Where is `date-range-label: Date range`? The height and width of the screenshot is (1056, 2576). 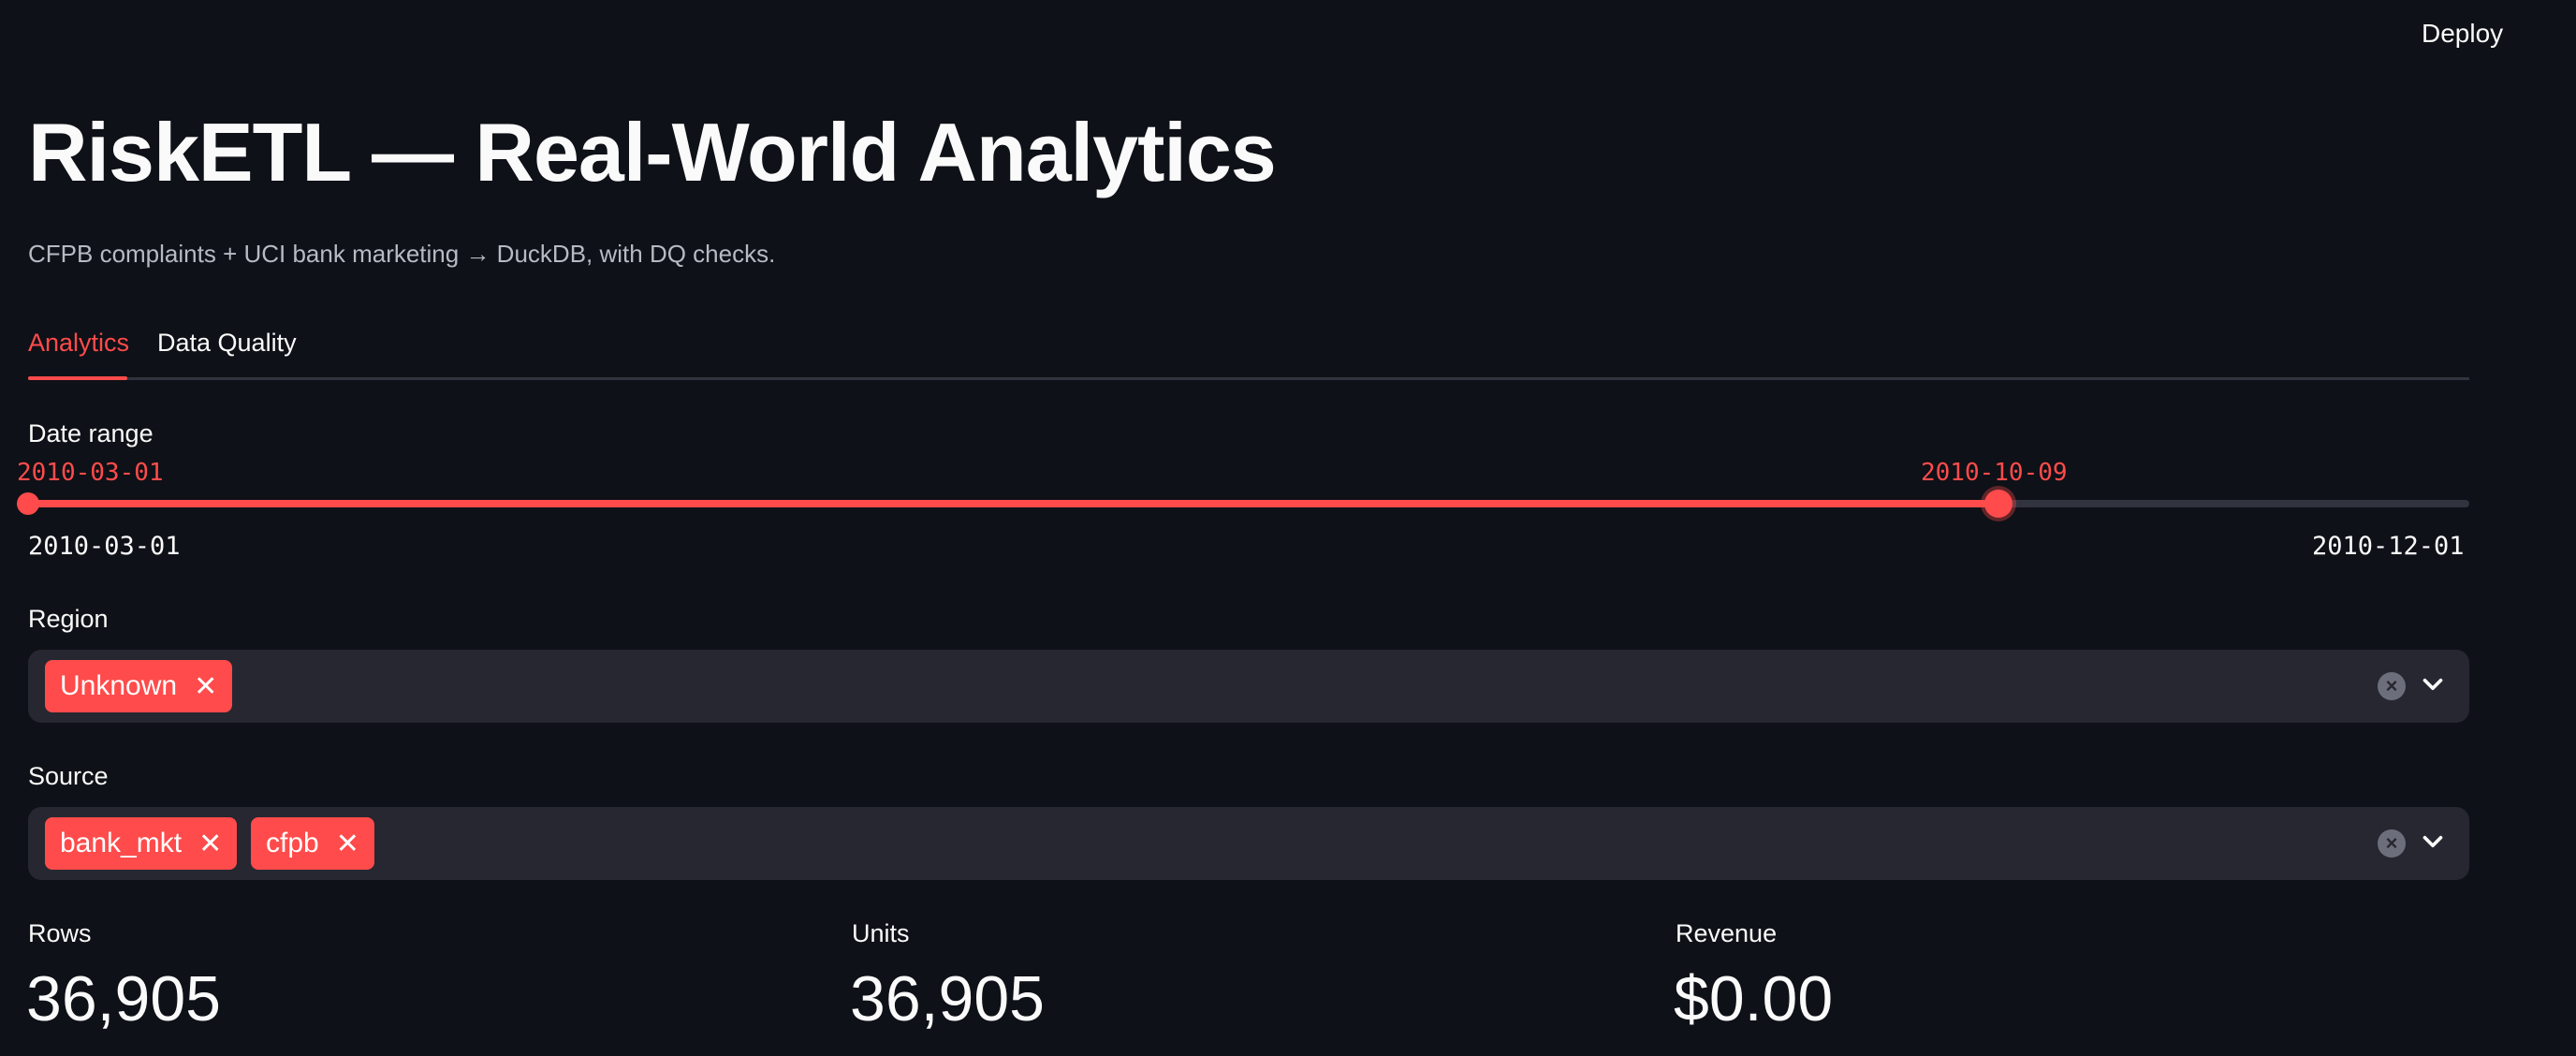
date-range-label: Date range is located at coordinates (91, 433).